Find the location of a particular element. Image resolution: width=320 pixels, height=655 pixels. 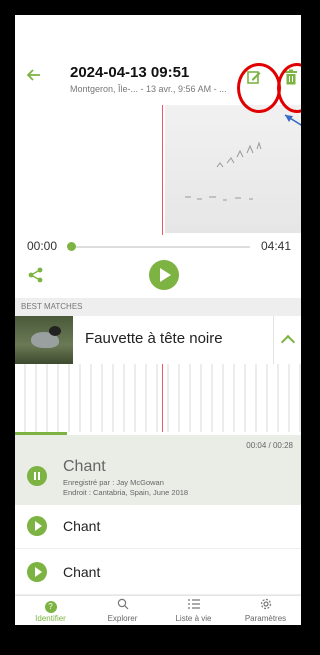

annotation-arrow is located at coordinates (292, 120).